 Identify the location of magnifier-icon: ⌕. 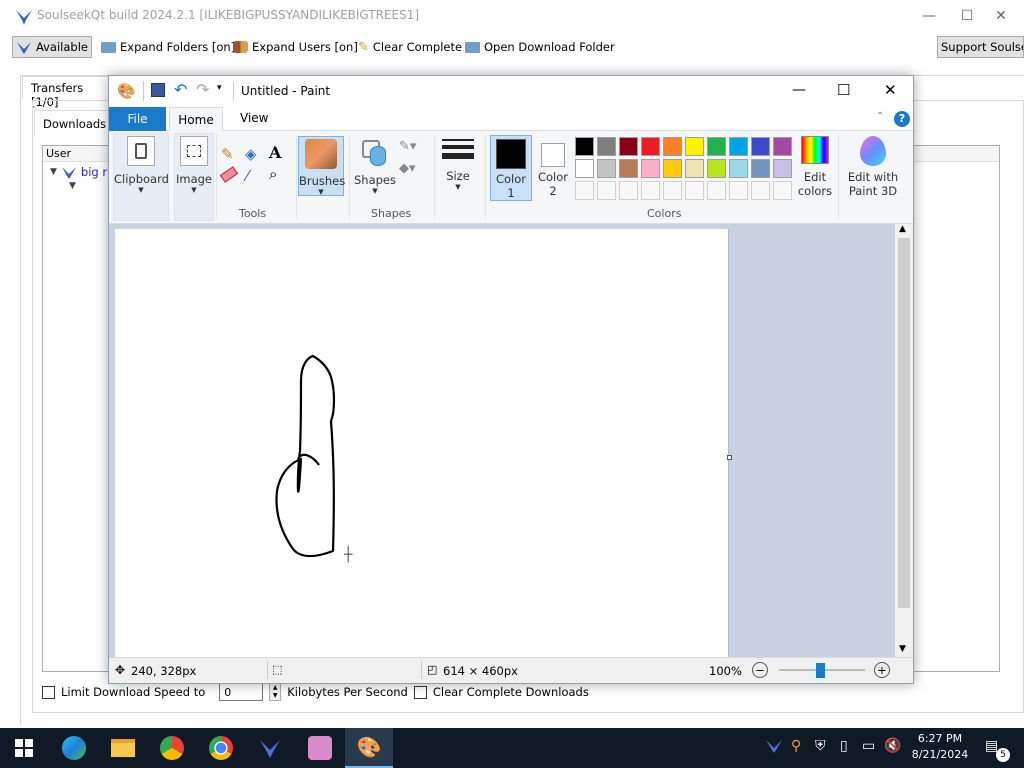
(273, 174).